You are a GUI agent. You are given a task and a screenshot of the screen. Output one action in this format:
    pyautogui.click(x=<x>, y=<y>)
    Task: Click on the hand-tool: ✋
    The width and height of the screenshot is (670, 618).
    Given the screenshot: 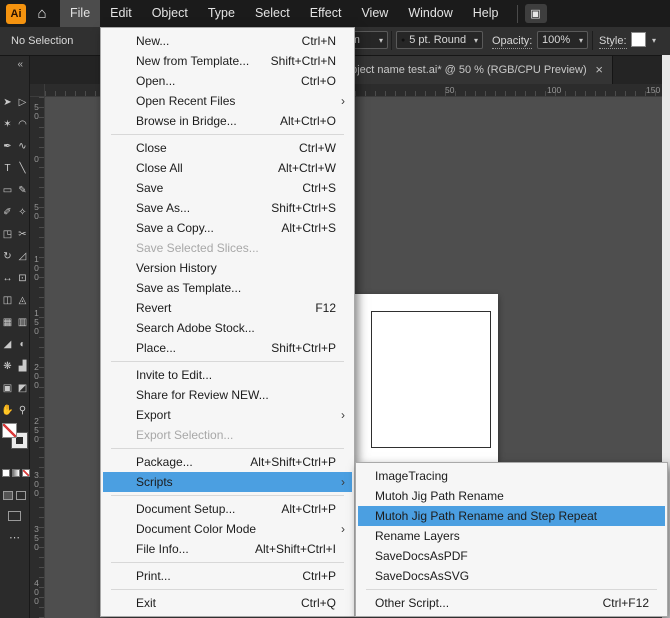 What is the action you would take?
    pyautogui.click(x=7, y=410)
    